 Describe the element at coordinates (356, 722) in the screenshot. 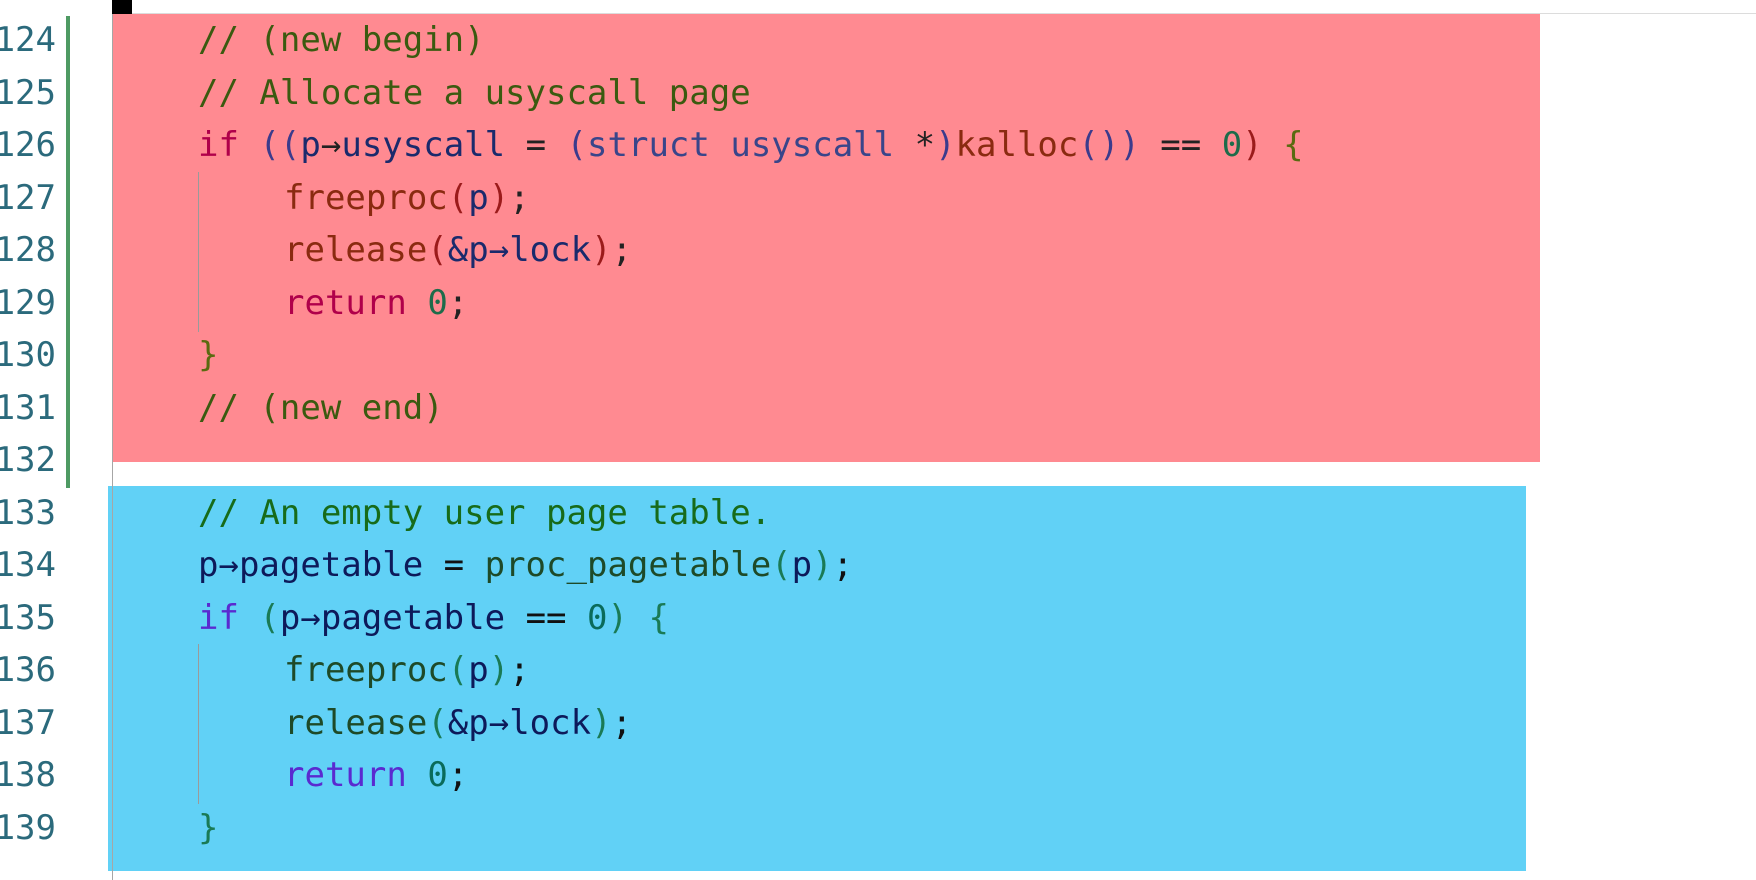

I see `code-token: release` at that location.